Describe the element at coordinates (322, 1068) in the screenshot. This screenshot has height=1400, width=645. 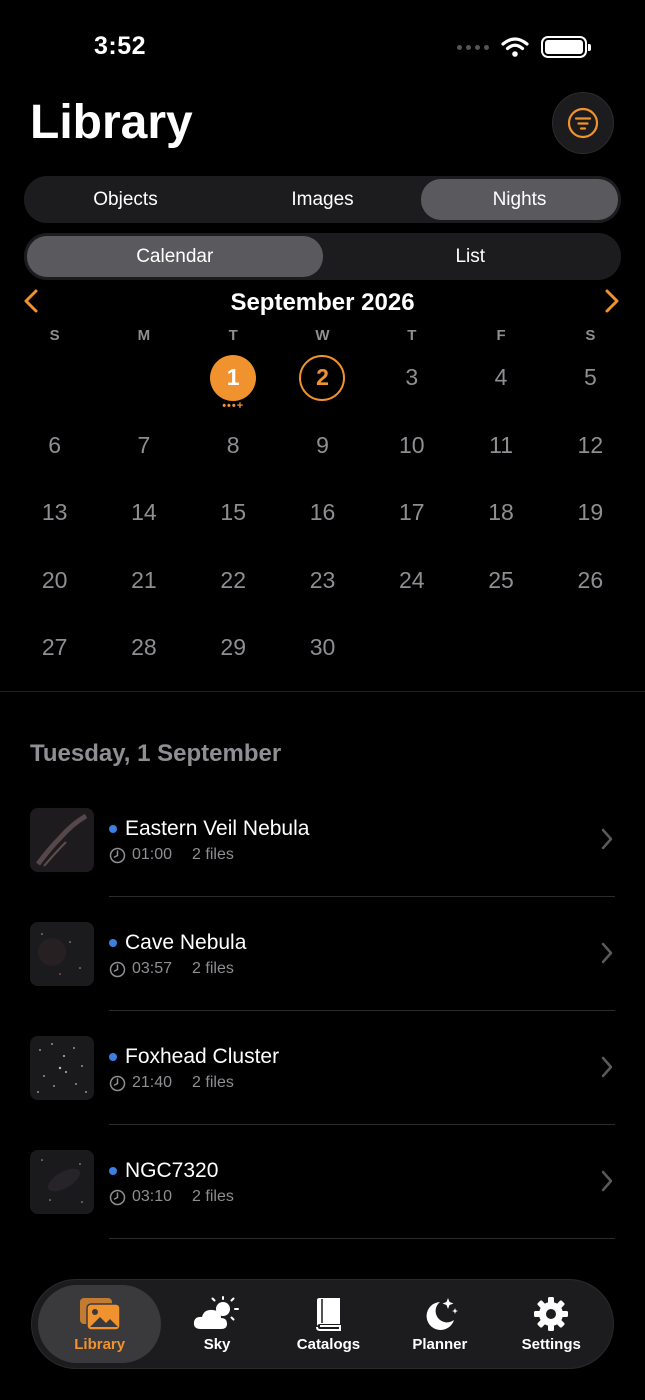
I see `night-list-item: Foxhead Cluster 21:40 2 files` at that location.